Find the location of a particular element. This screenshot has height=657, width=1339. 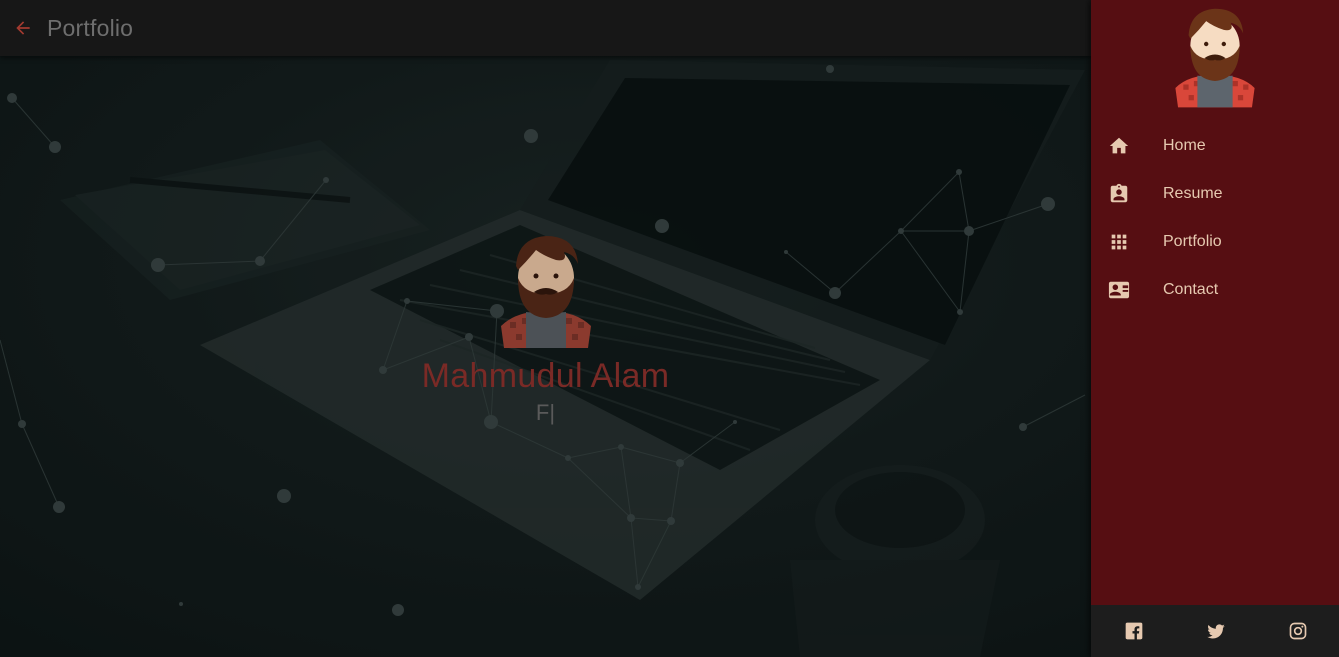

arrow-left-icon is located at coordinates (23, 28).